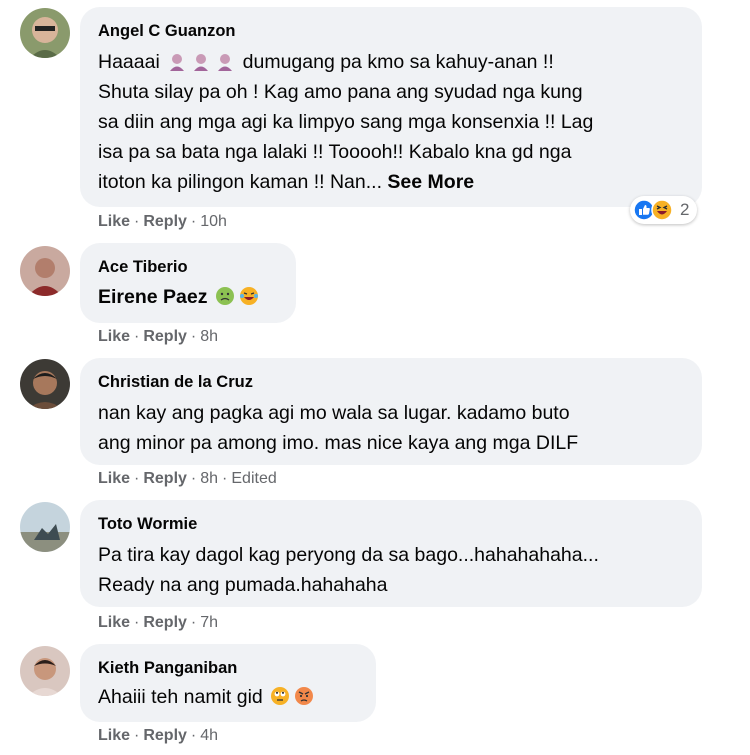 This screenshot has width=750, height=755. Describe the element at coordinates (225, 296) in the screenshot. I see `nauseated-face-emoji` at that location.